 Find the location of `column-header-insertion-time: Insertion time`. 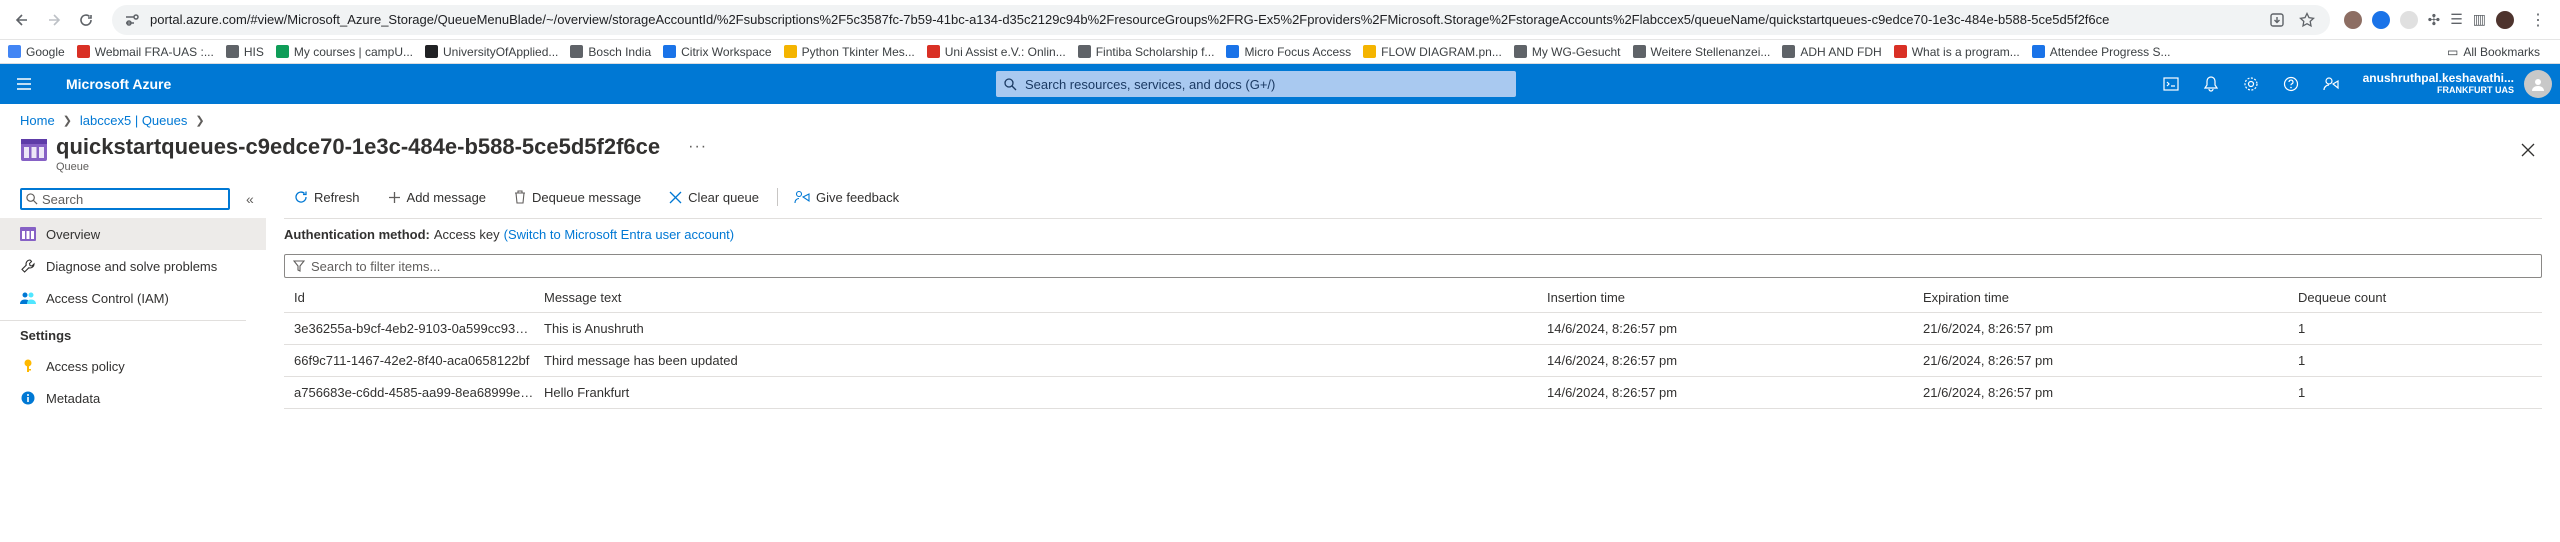

column-header-insertion-time: Insertion time is located at coordinates (1725, 298).